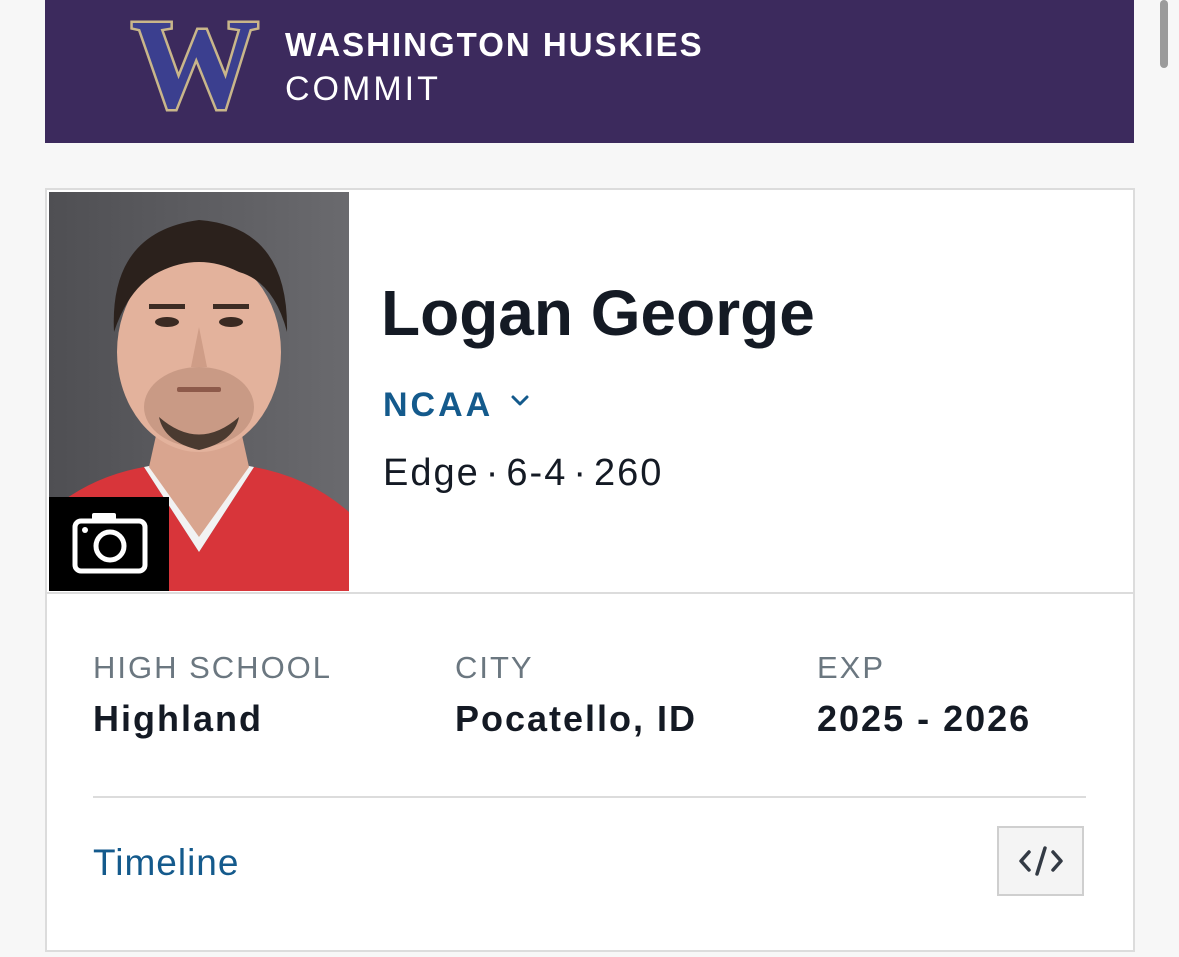 This screenshot has width=1179, height=957. What do you see at coordinates (589, 797) in the screenshot?
I see `divider` at bounding box center [589, 797].